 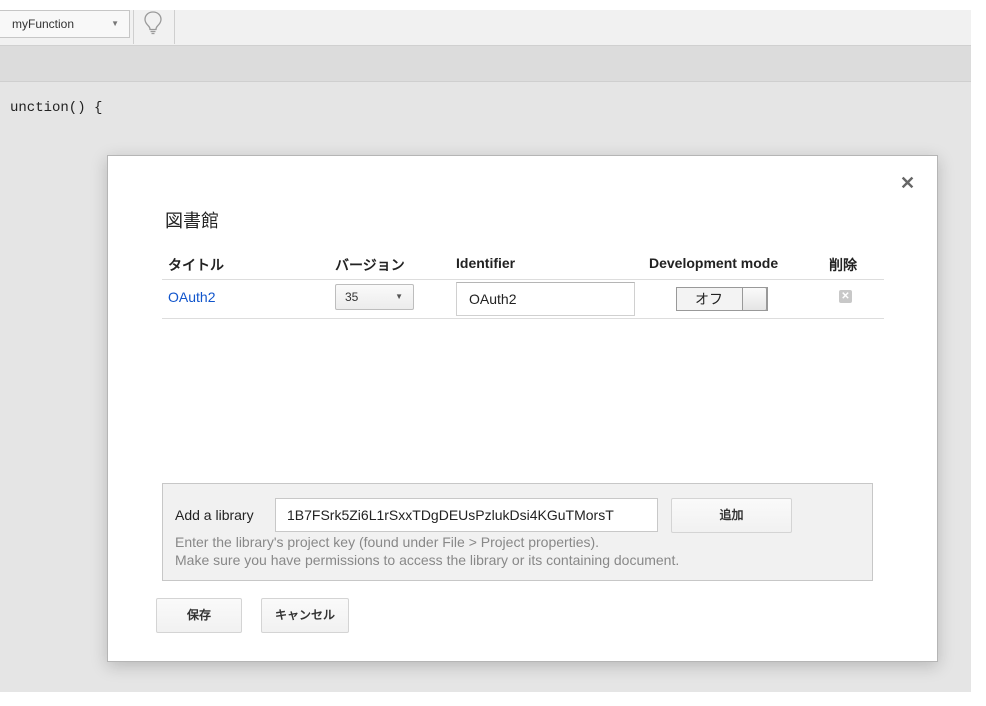 I want to click on lightbulb-icon, so click(x=153, y=23).